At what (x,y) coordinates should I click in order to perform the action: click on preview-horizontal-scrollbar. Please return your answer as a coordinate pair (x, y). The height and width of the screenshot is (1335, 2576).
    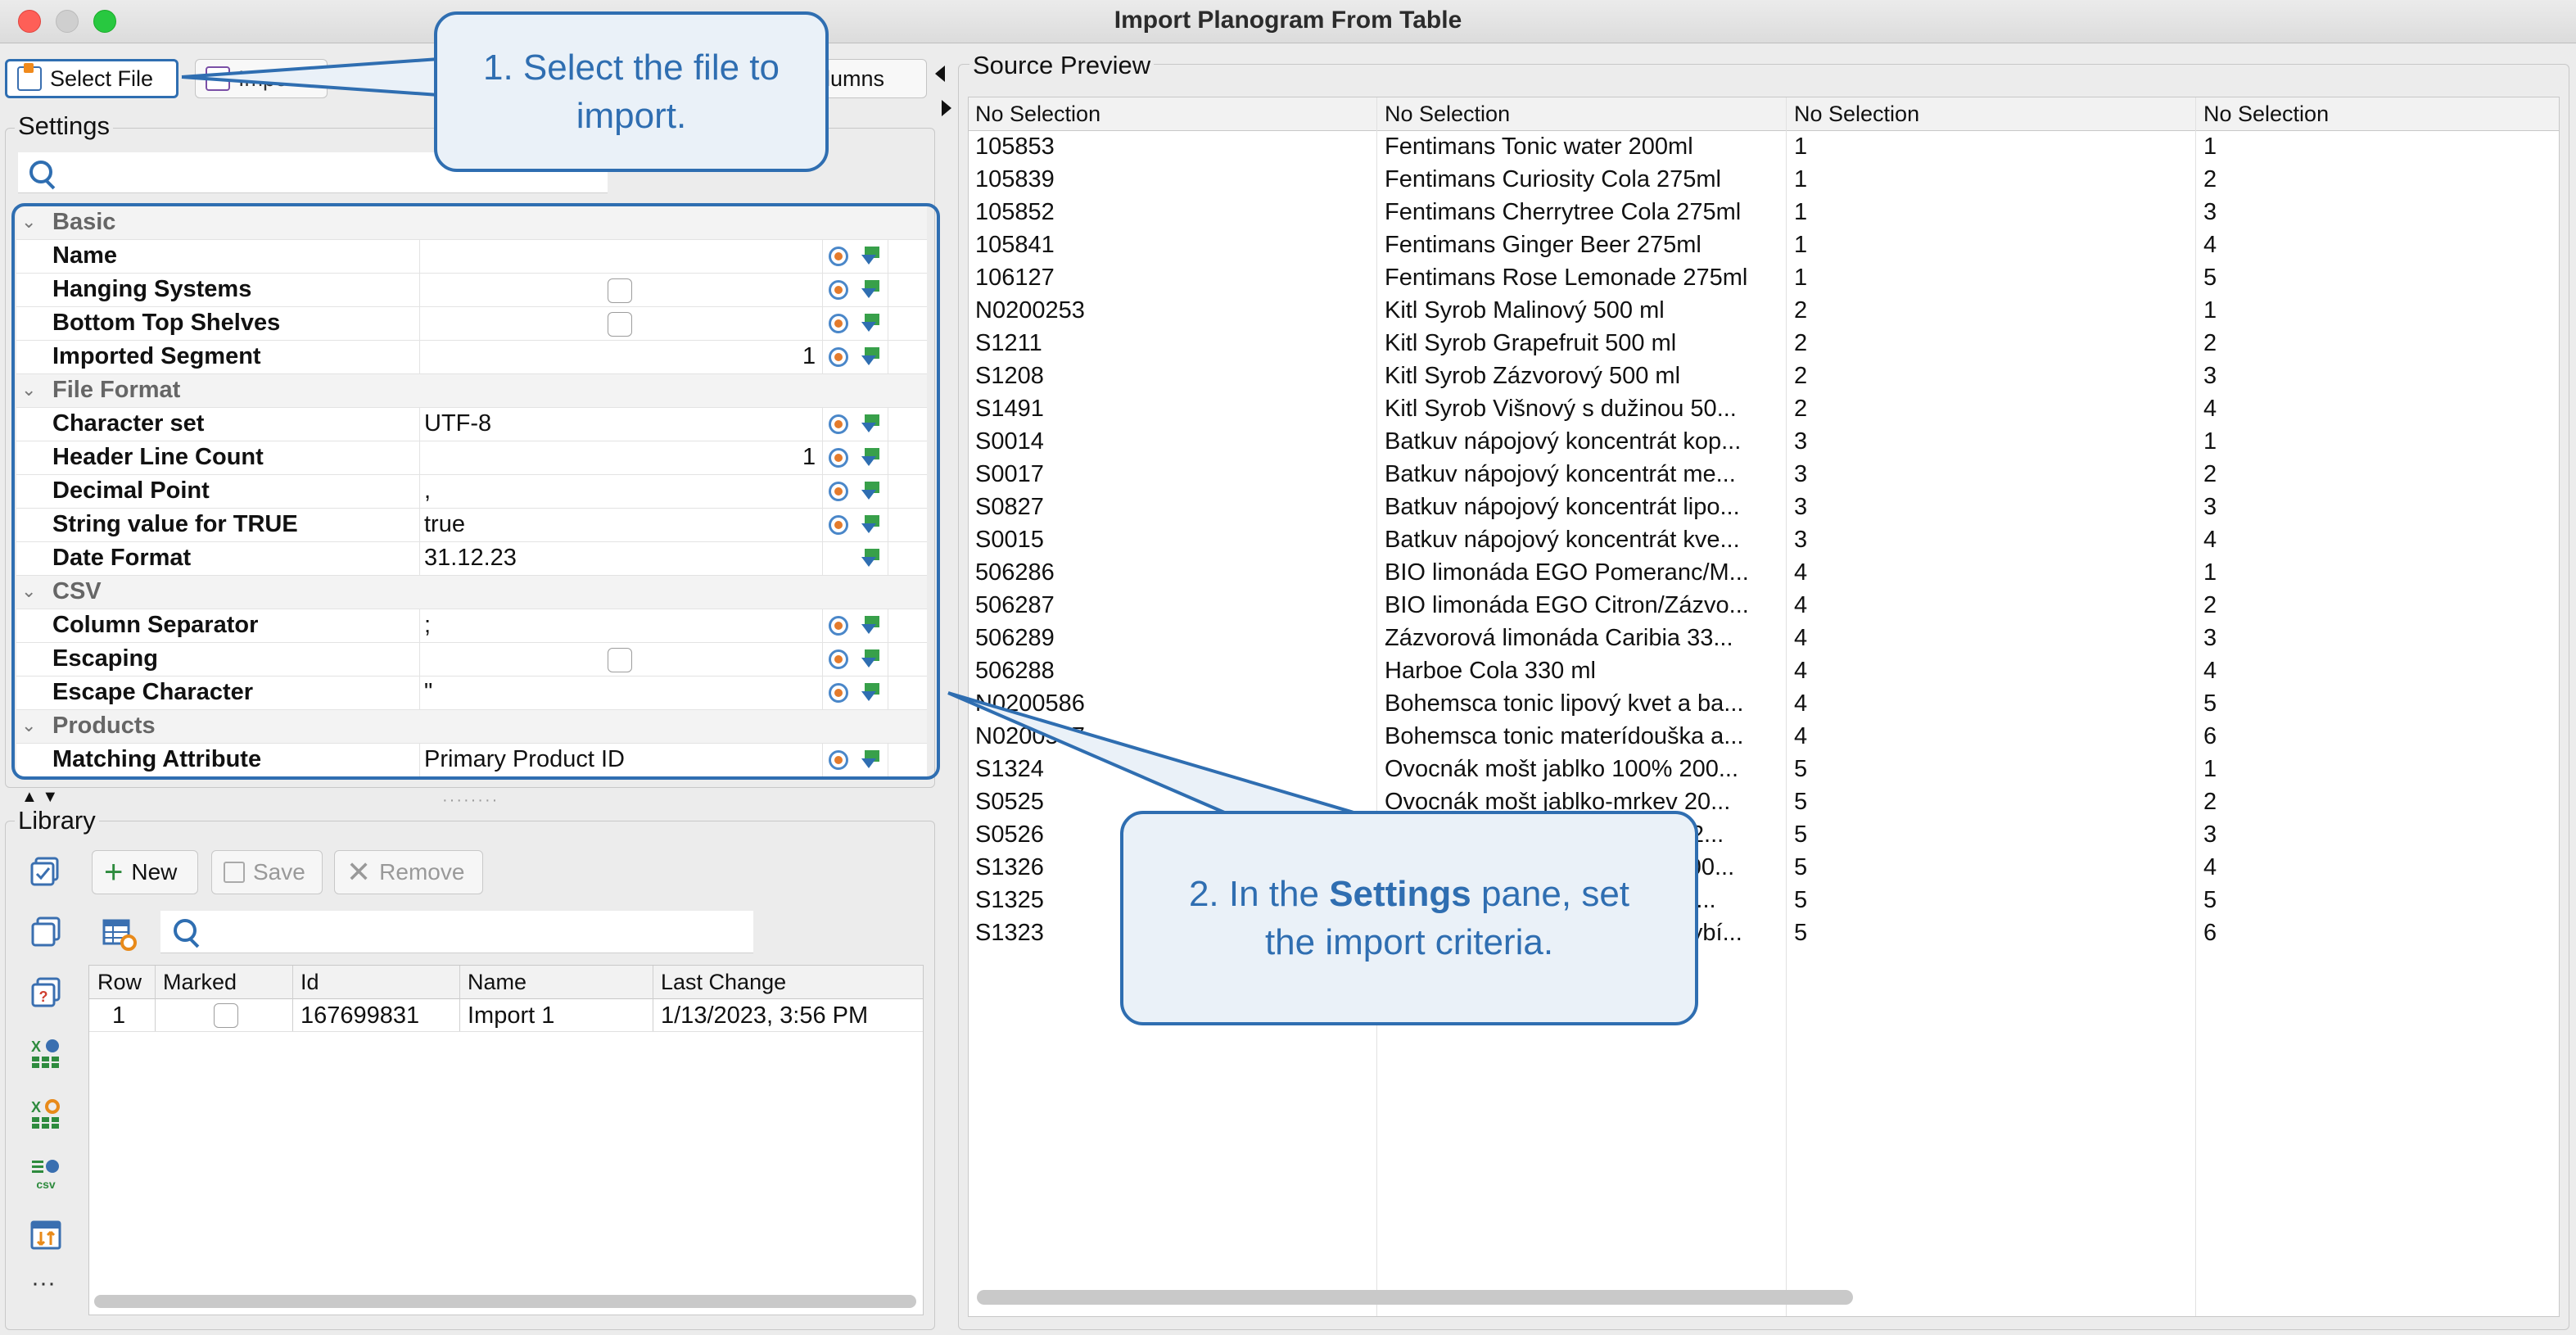
    Looking at the image, I should click on (1415, 1298).